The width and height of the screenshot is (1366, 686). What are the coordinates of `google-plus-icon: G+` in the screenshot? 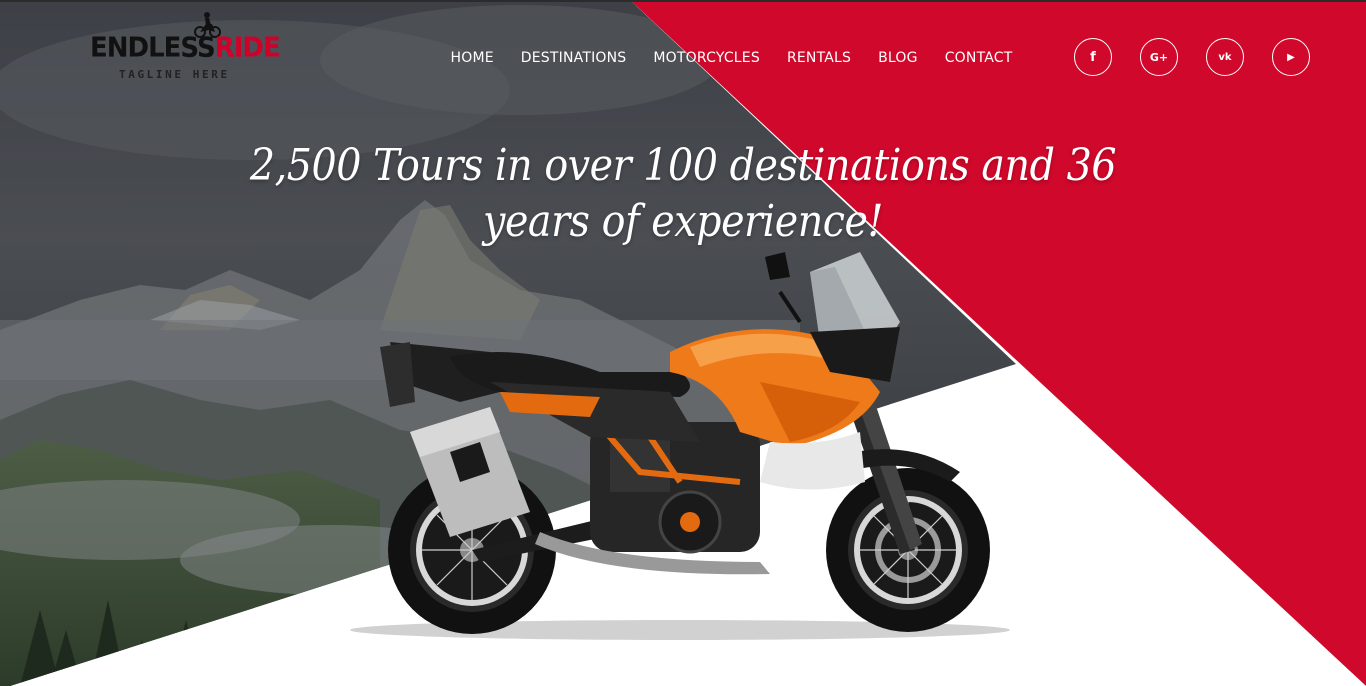 It's located at (1159, 57).